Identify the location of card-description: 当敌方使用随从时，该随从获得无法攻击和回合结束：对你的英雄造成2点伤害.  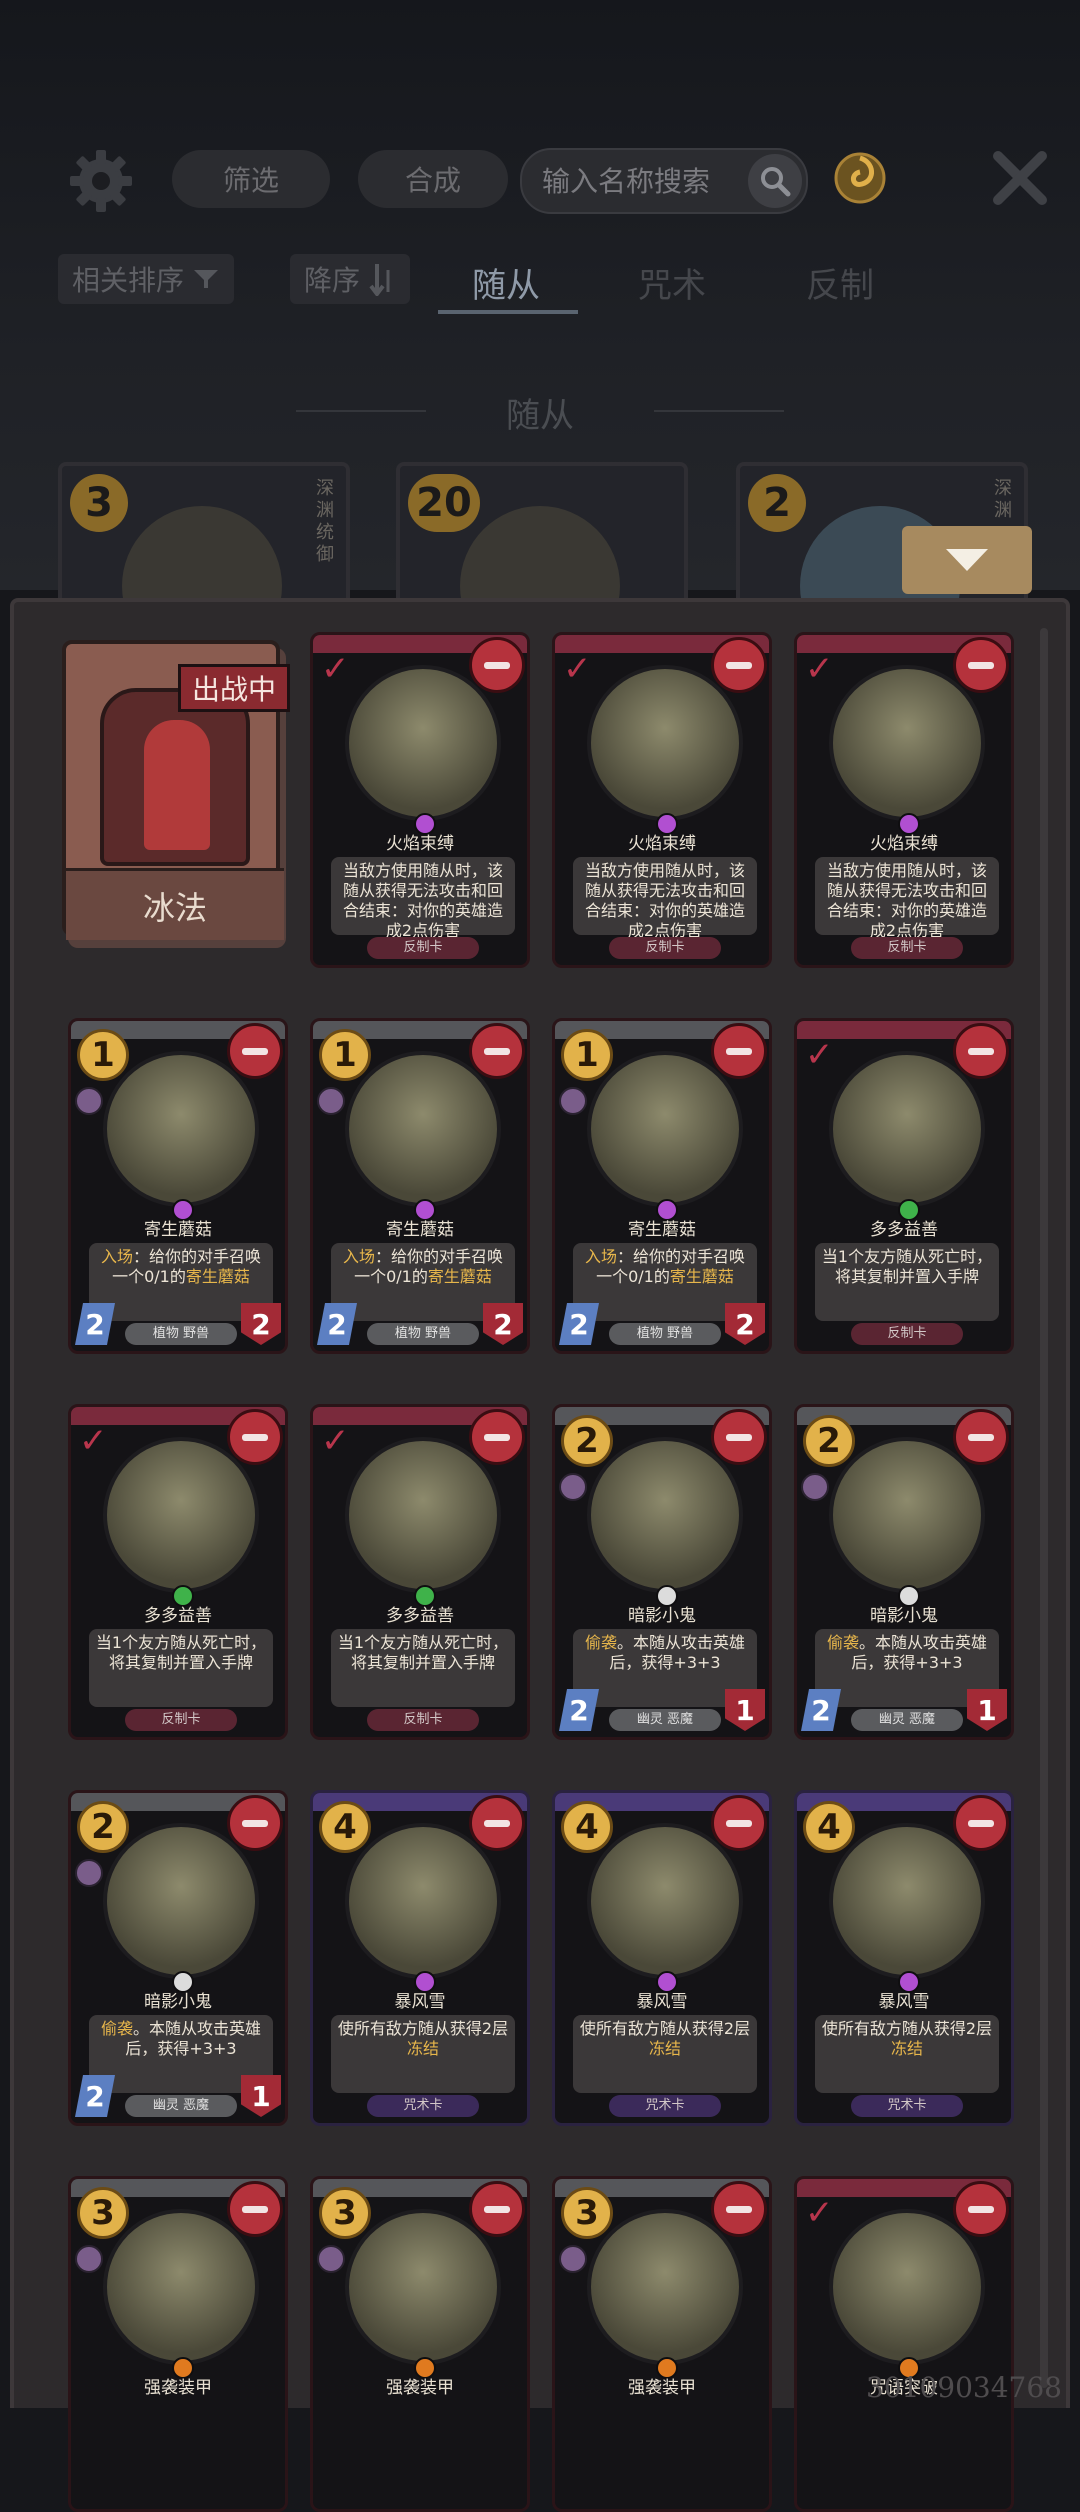
(665, 898).